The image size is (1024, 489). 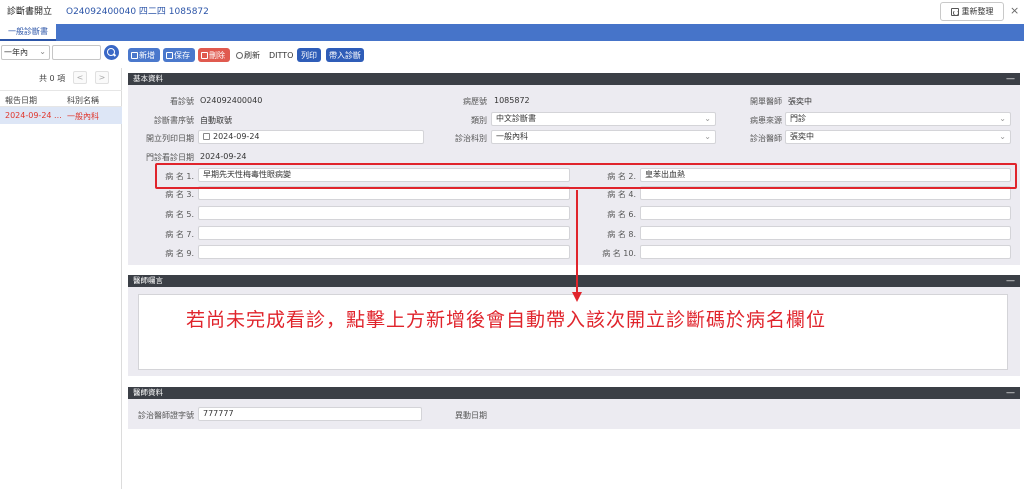 I want to click on record-count: 共 0 項, so click(x=52, y=78).